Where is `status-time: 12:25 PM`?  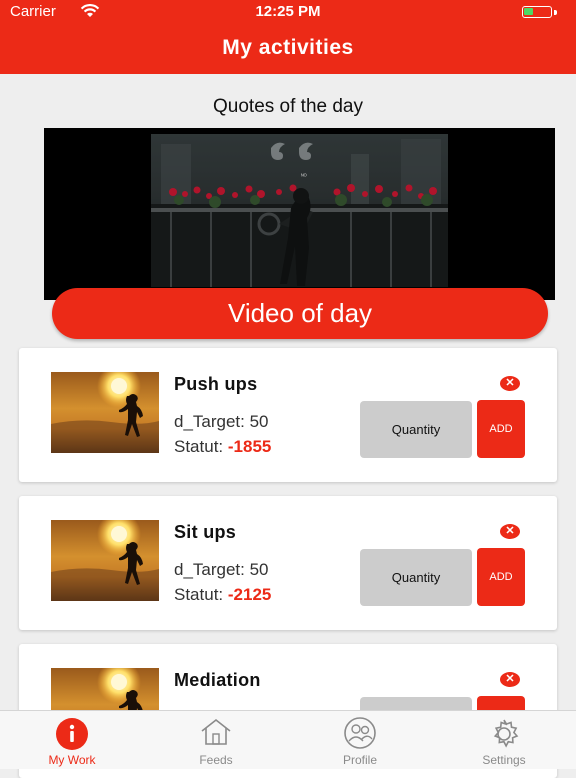 status-time: 12:25 PM is located at coordinates (288, 11).